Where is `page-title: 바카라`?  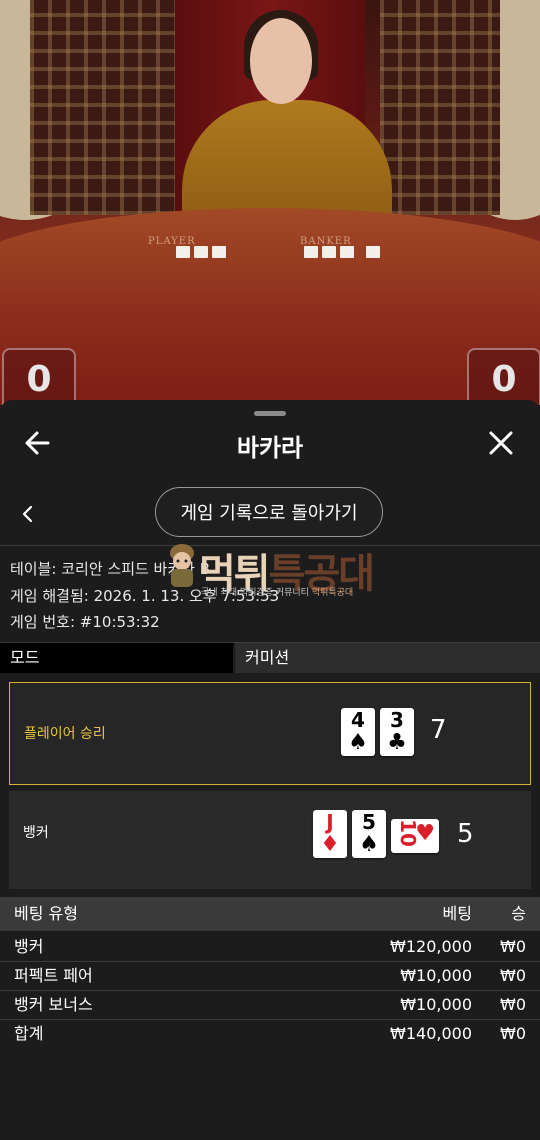 page-title: 바카라 is located at coordinates (270, 448).